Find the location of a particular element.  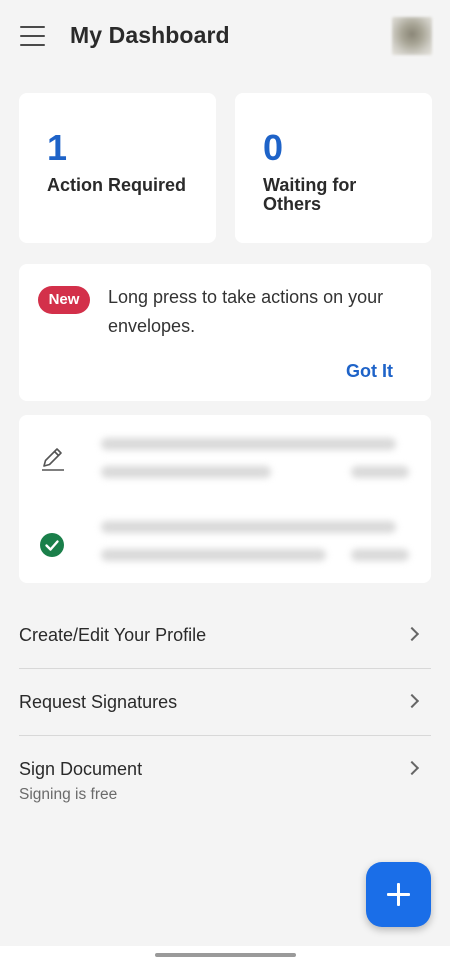

waiting-for-others-card: 0 Waiting for Others is located at coordinates (333, 168).